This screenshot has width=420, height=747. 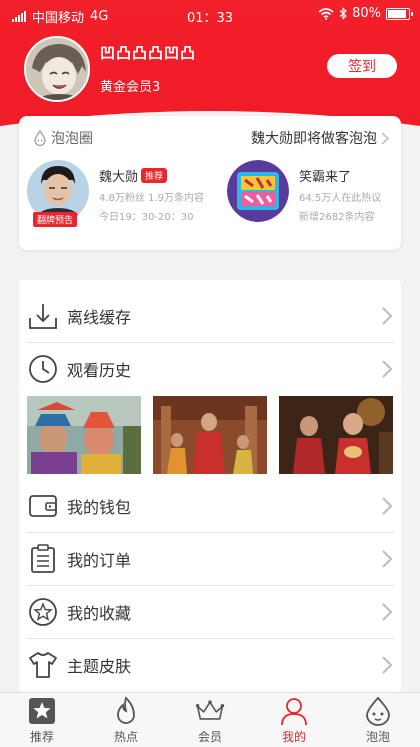 What do you see at coordinates (210, 711) in the screenshot?
I see `crown-icon` at bounding box center [210, 711].